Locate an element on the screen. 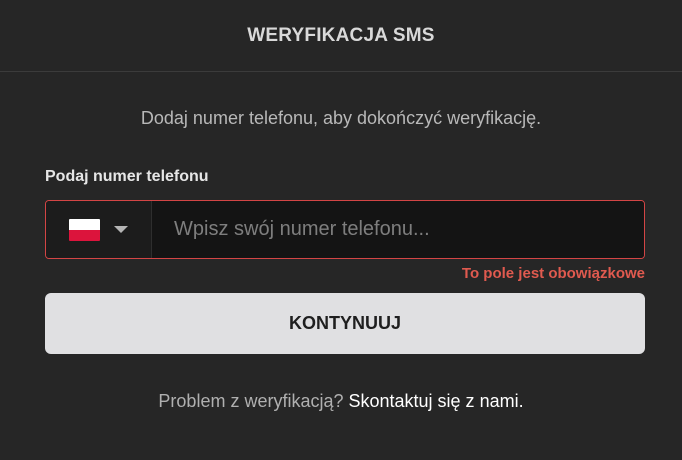 The width and height of the screenshot is (682, 460). chevron-down-icon is located at coordinates (121, 229).